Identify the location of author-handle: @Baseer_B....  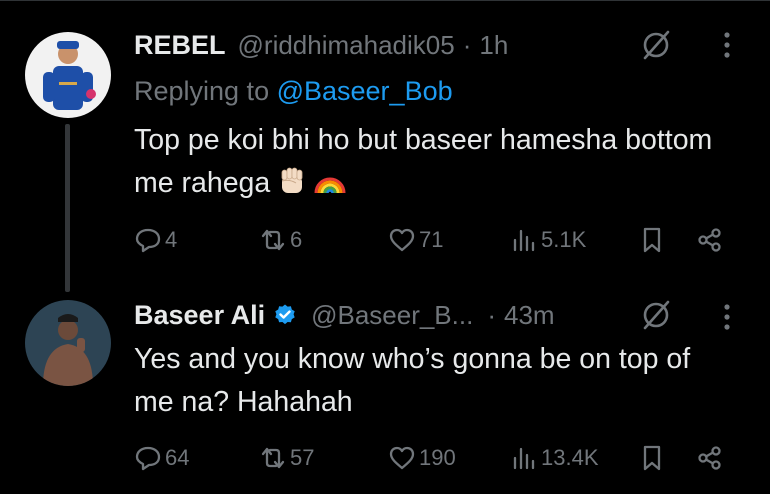
(392, 315).